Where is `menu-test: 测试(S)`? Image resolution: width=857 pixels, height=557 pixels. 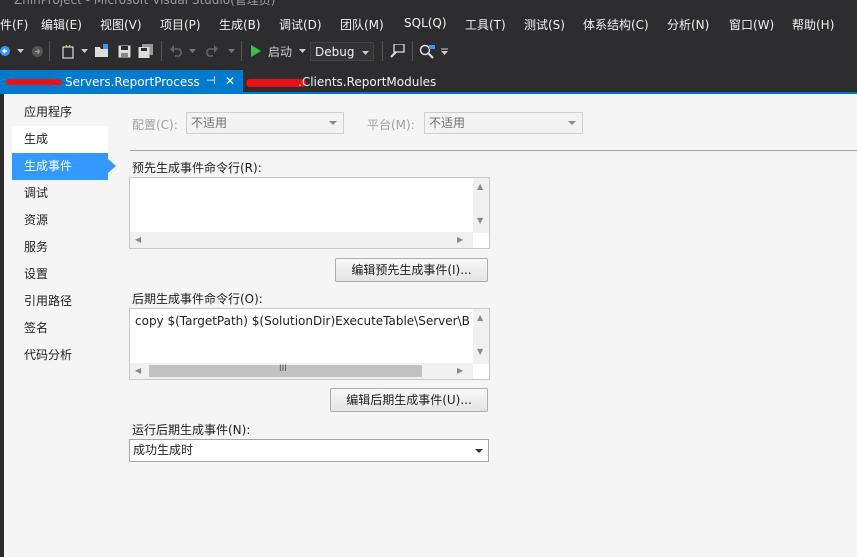
menu-test: 测试(S) is located at coordinates (544, 24).